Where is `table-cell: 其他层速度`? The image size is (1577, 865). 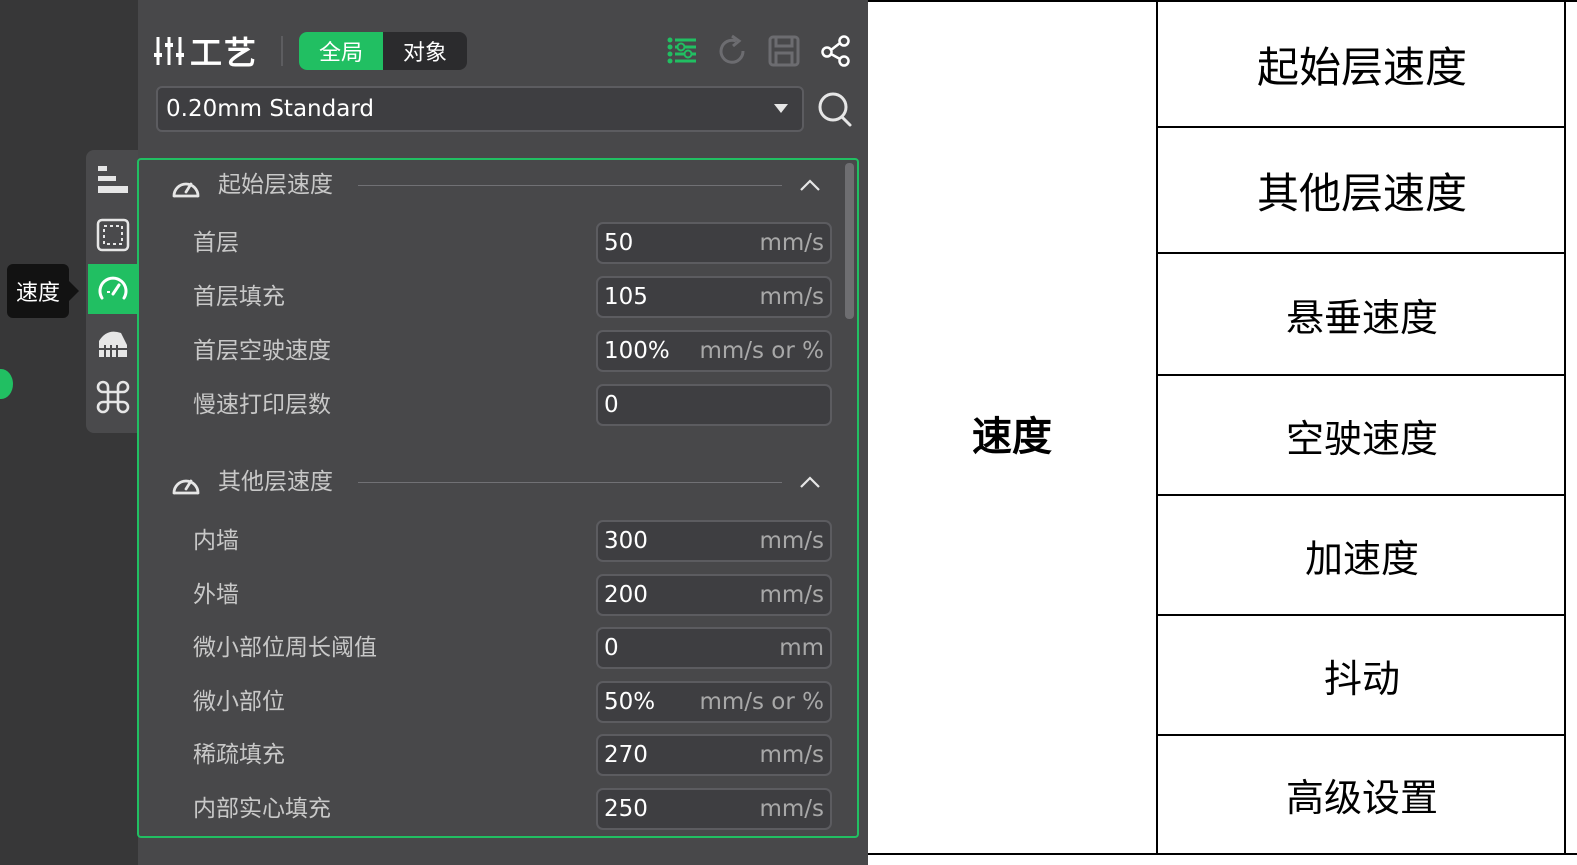 table-cell: 其他层速度 is located at coordinates (1361, 193).